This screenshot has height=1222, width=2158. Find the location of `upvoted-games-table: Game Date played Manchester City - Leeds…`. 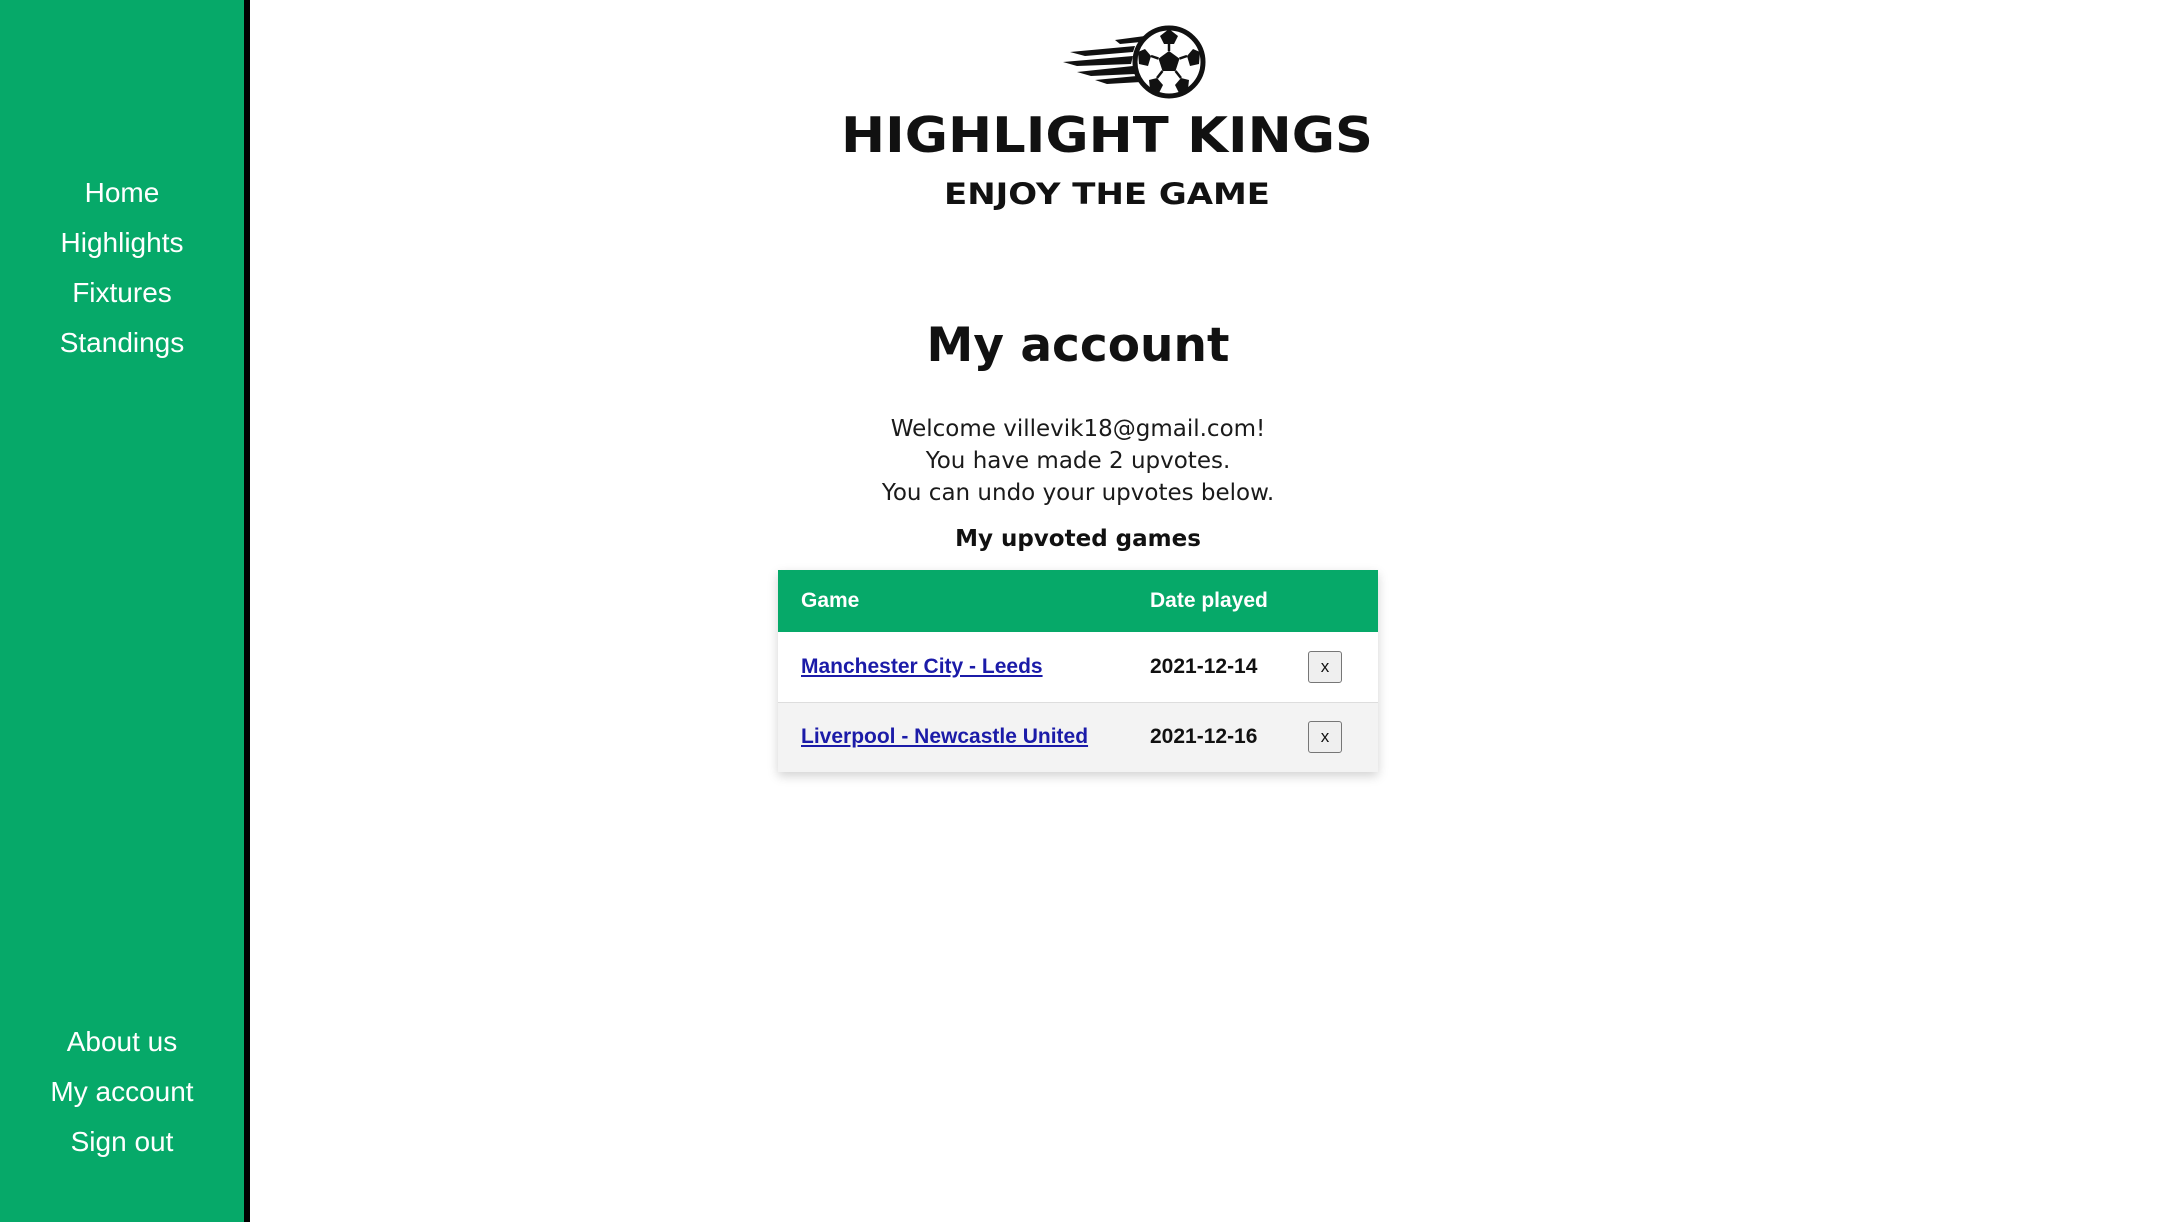

upvoted-games-table: Game Date played Manchester City - Leeds… is located at coordinates (1078, 671).